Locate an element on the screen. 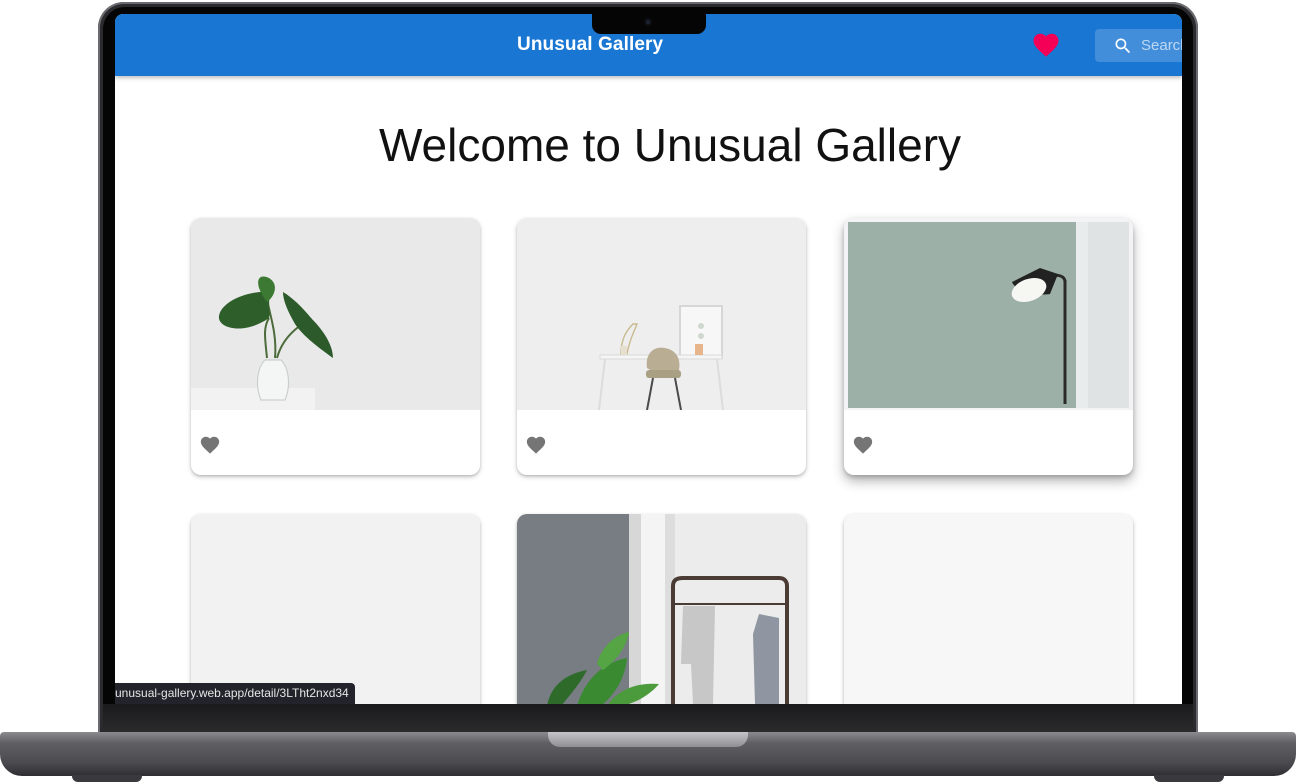 The height and width of the screenshot is (784, 1296). page-heading: Welcome to Unusual Gallery is located at coordinates (670, 145).